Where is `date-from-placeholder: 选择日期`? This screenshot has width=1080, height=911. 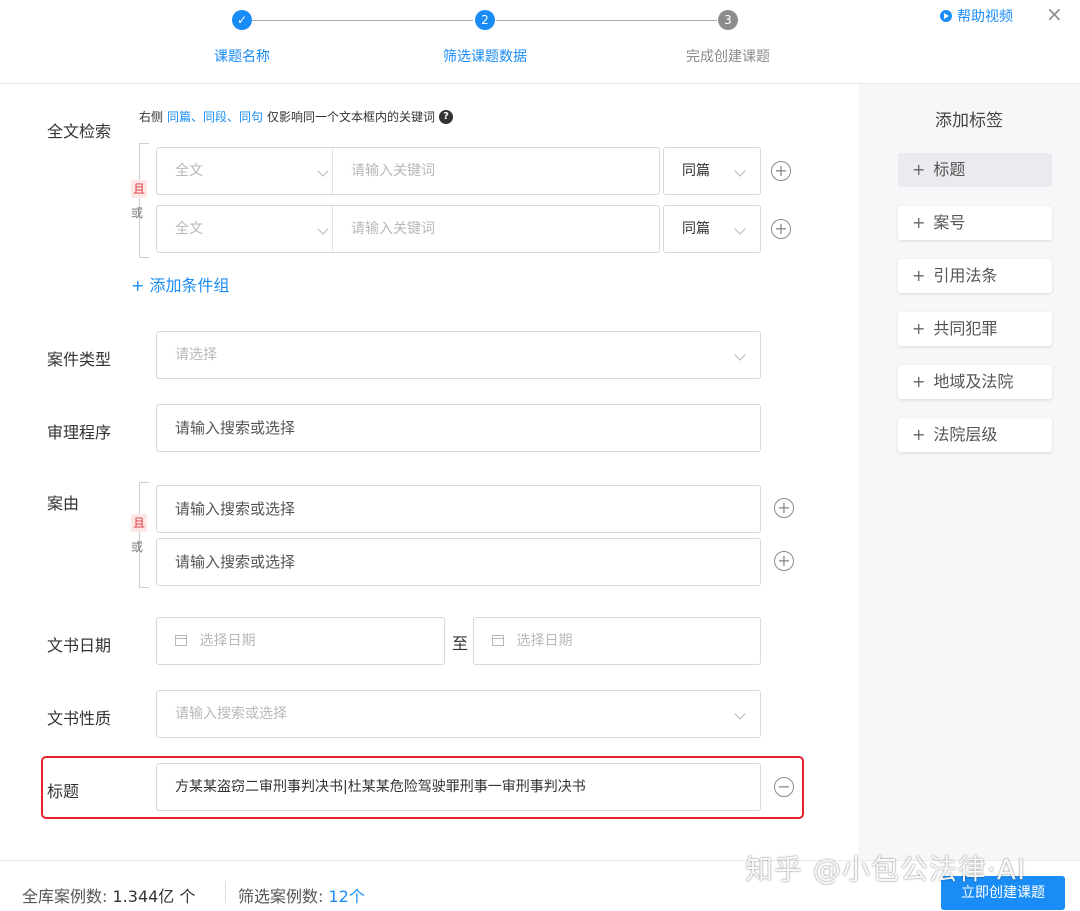 date-from-placeholder: 选择日期 is located at coordinates (227, 641).